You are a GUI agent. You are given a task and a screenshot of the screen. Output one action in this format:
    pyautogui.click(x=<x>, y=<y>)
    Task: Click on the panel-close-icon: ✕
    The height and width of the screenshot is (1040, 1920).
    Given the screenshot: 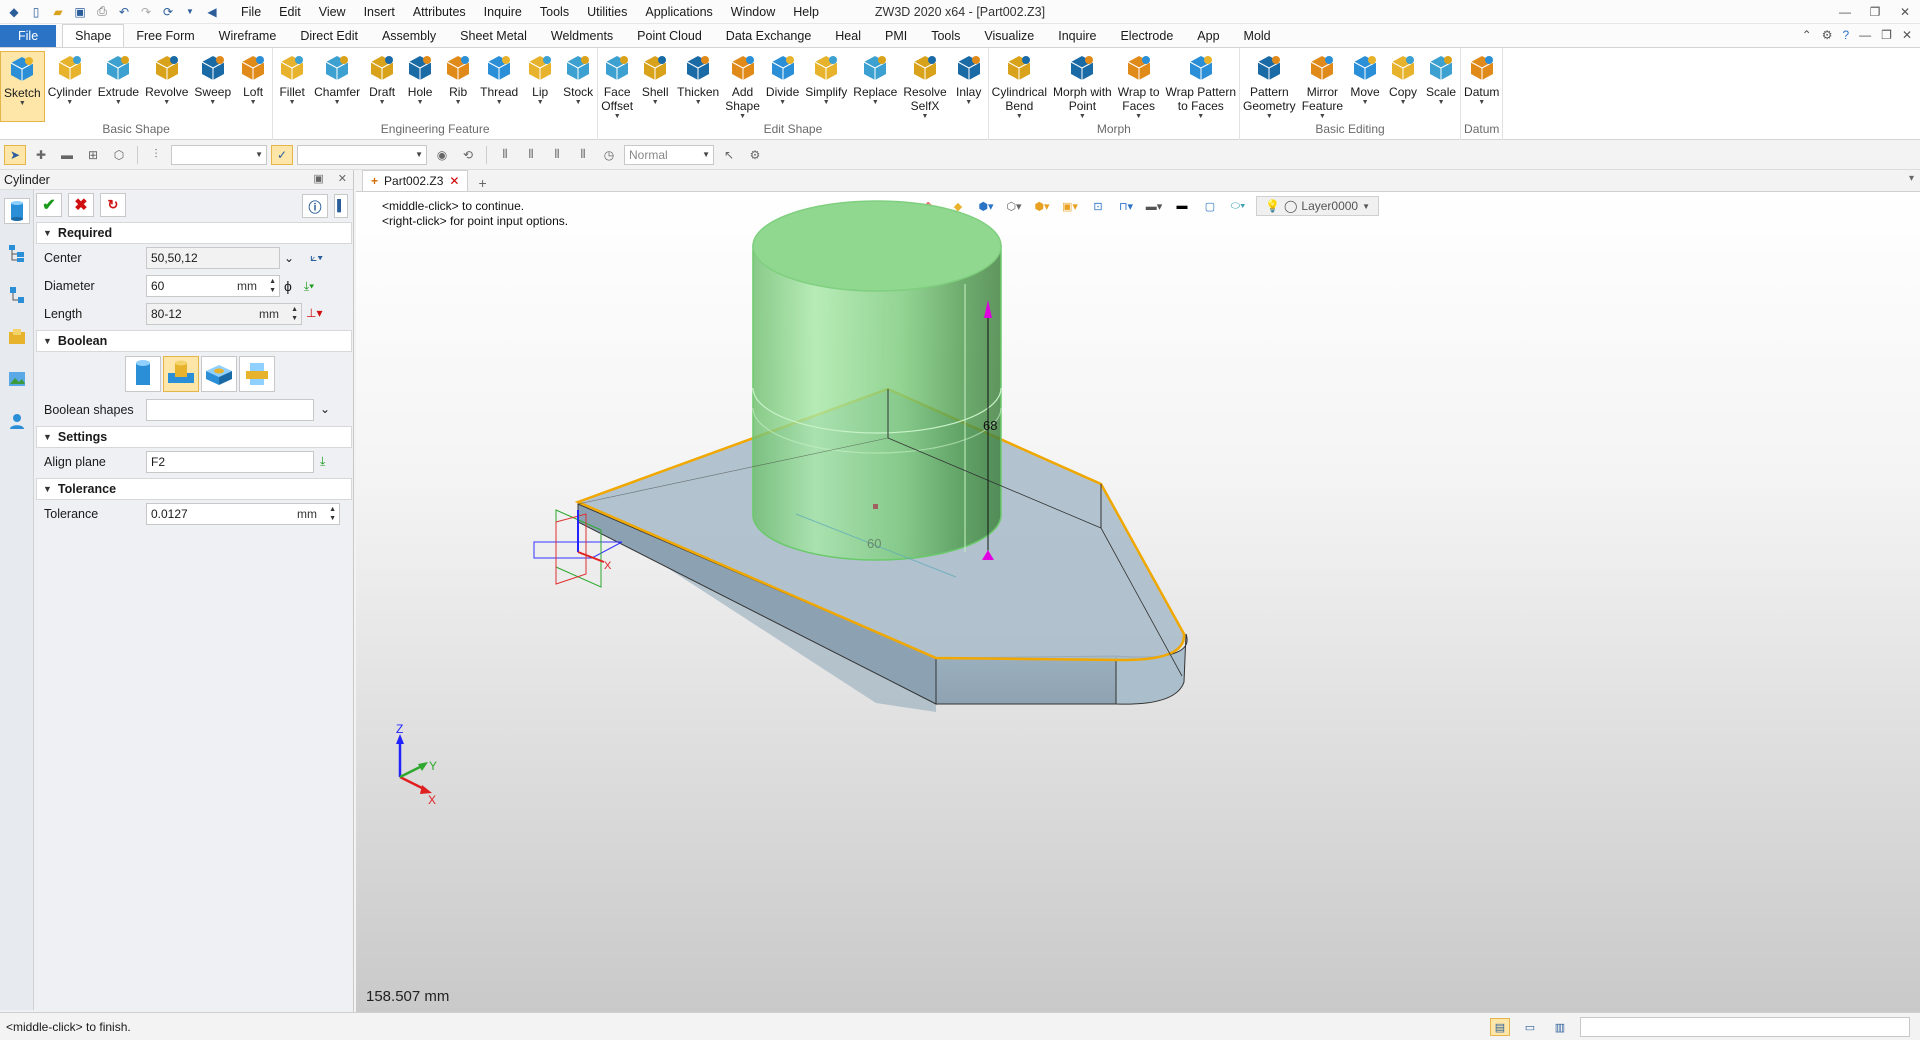 What is the action you would take?
    pyautogui.click(x=342, y=178)
    